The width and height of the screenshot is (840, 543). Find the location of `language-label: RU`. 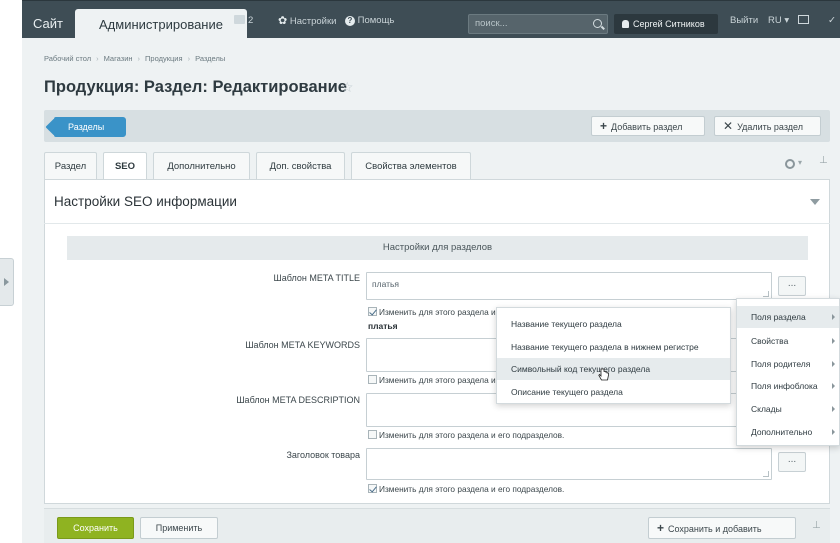

language-label: RU is located at coordinates (775, 20).